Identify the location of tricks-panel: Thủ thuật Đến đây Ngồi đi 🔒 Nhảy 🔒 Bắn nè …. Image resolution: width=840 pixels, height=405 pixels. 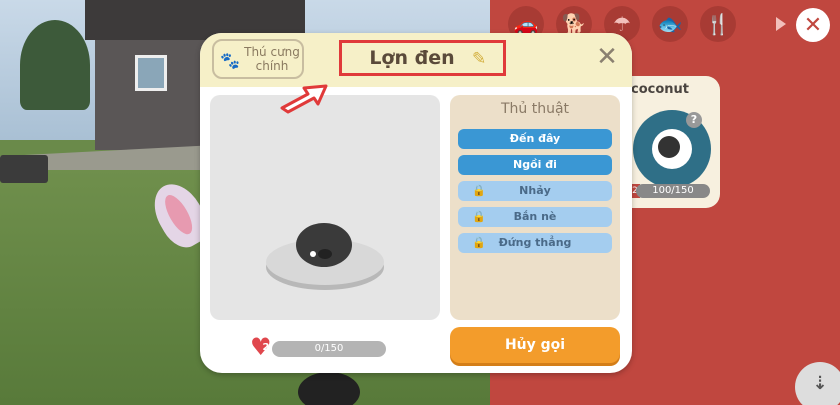
(535, 207).